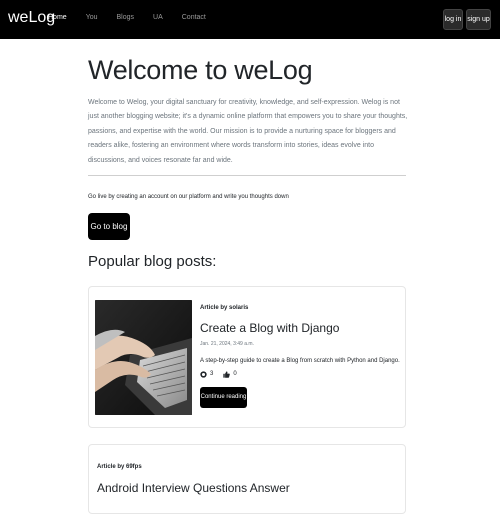  I want to click on post-date: Jan. 21, 2024, 3:49 a.m., so click(227, 344).